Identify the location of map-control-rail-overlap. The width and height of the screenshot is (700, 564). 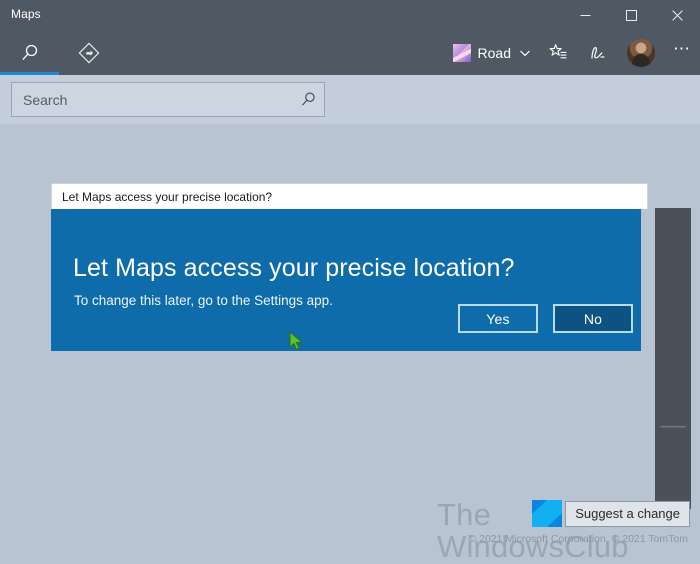
(673, 296).